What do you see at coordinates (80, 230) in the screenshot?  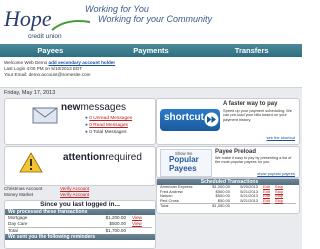 I see `total-row: Total $1,700.00` at bounding box center [80, 230].